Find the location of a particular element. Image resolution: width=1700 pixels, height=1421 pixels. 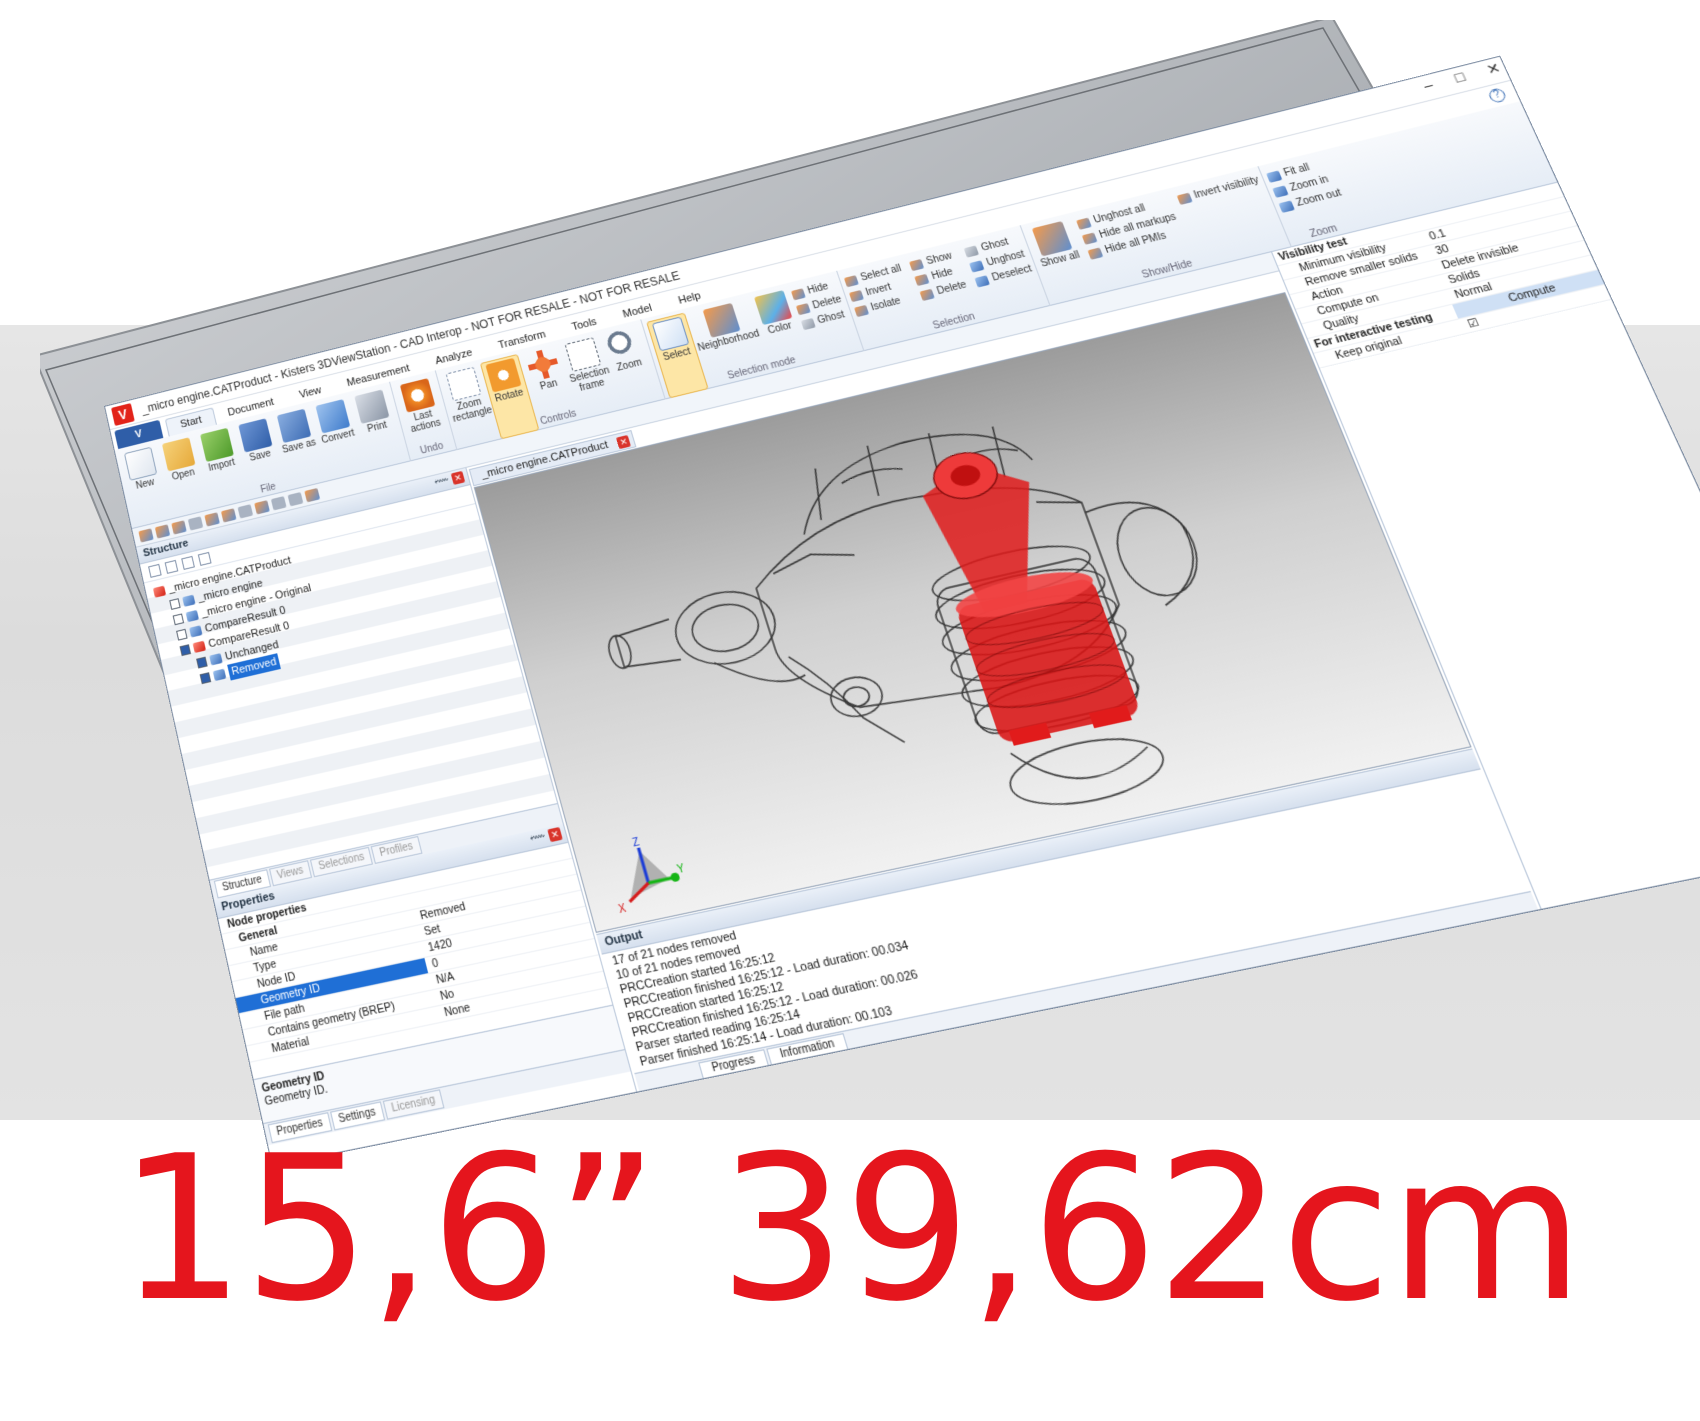

rectangle-tool-icon is located at coordinates (278, 503).